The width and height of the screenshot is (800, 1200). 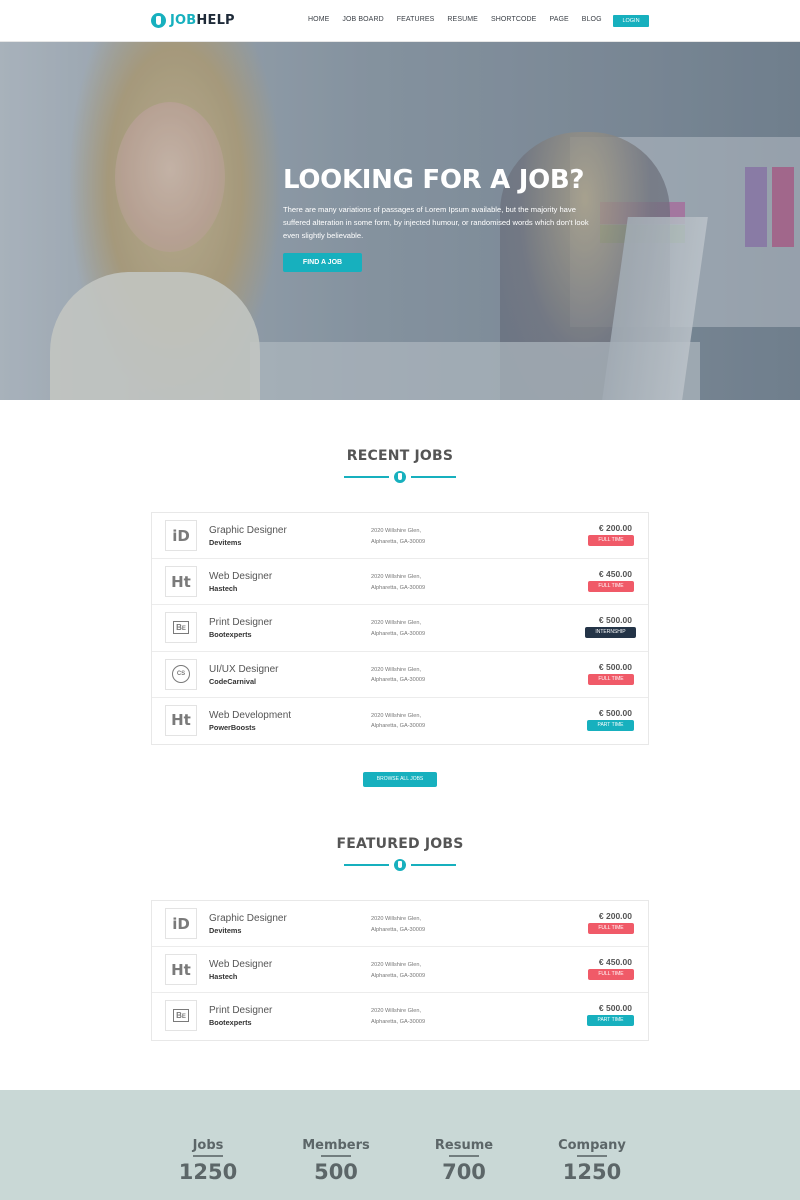 I want to click on nav-resume: RESUME, so click(x=462, y=19).